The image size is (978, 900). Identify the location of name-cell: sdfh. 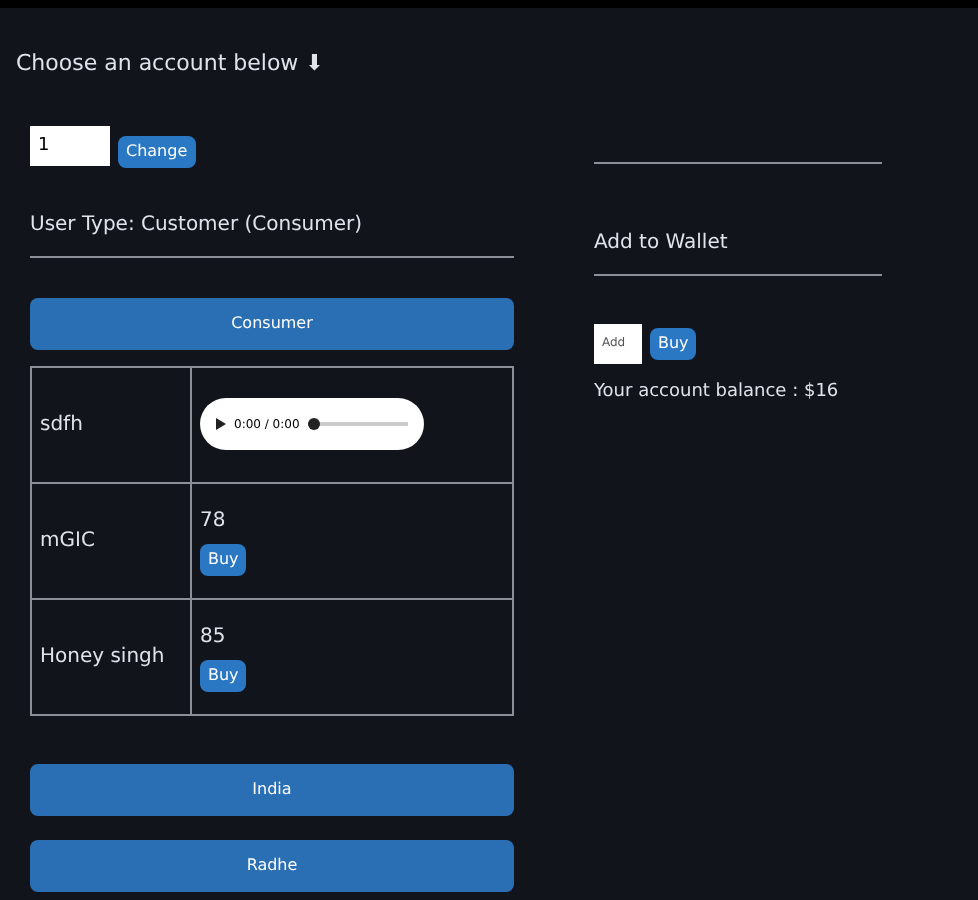
(111, 424).